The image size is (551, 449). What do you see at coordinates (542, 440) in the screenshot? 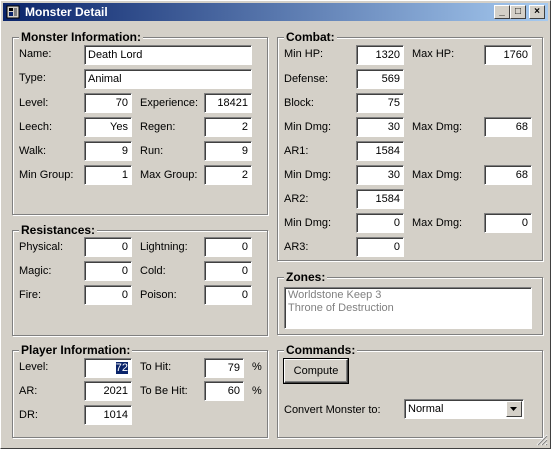
I see `resize-grip-icon` at bounding box center [542, 440].